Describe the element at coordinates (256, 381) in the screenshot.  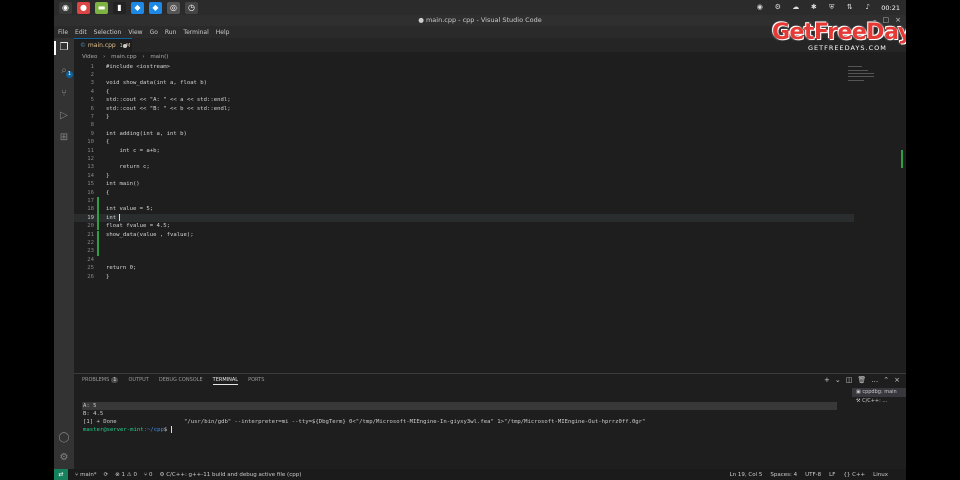
I see `tab-ports: PORTS` at that location.